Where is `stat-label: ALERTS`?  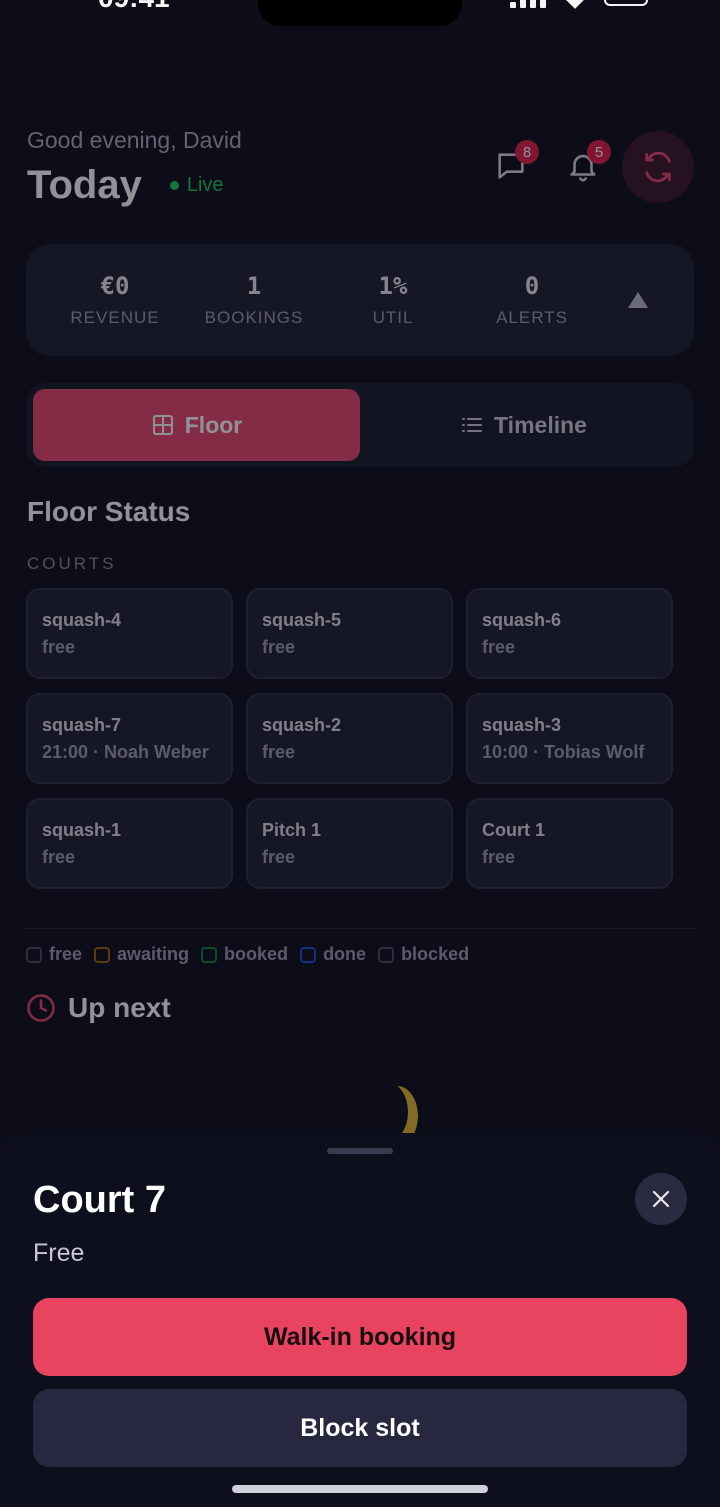 stat-label: ALERTS is located at coordinates (532, 317).